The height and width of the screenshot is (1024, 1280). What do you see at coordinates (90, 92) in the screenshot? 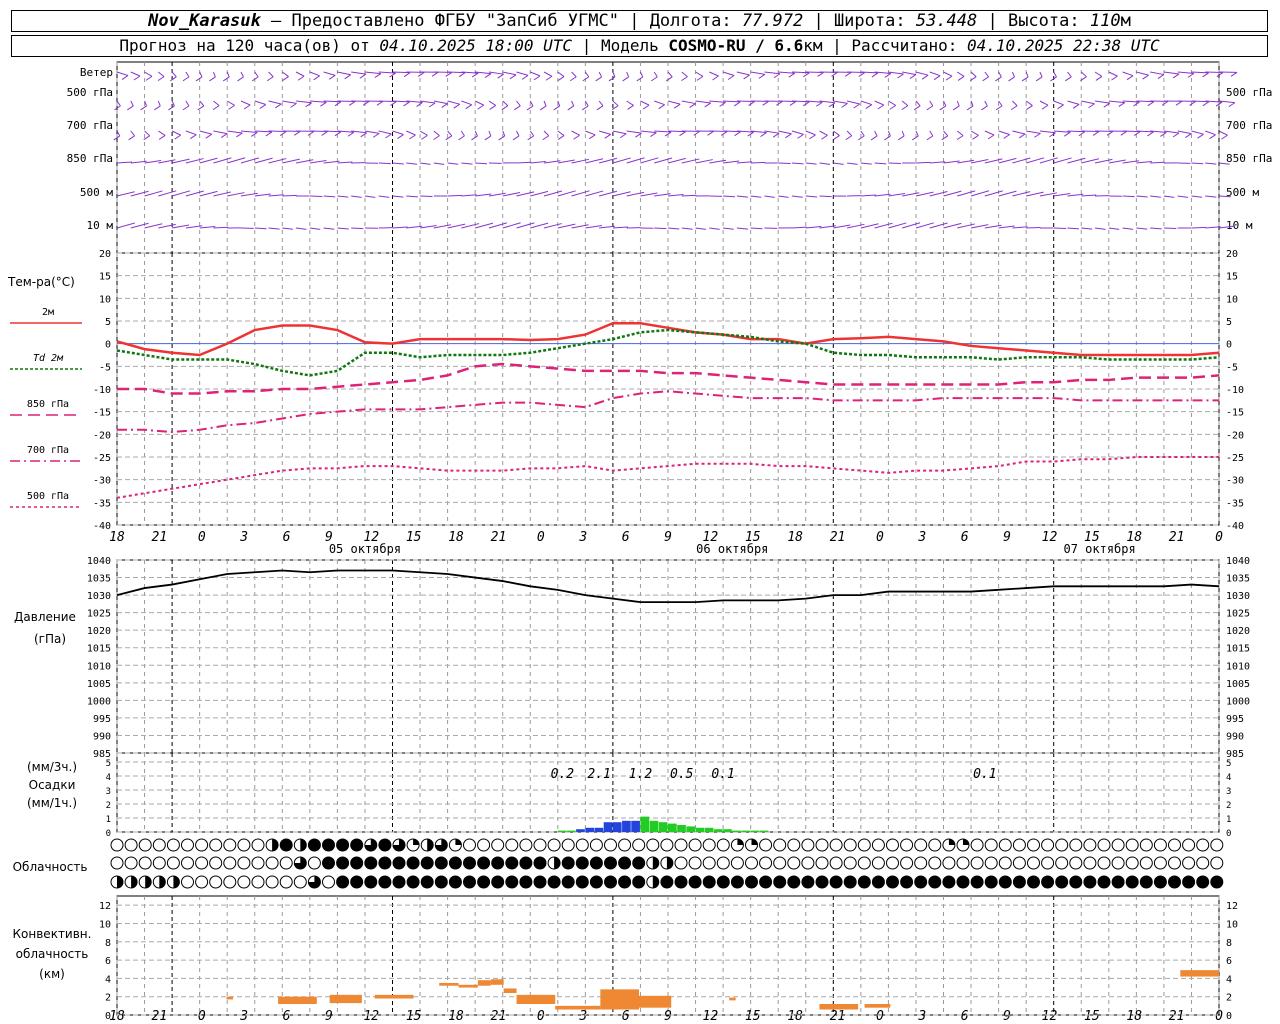
I see `wind-label: 500 гПа` at bounding box center [90, 92].